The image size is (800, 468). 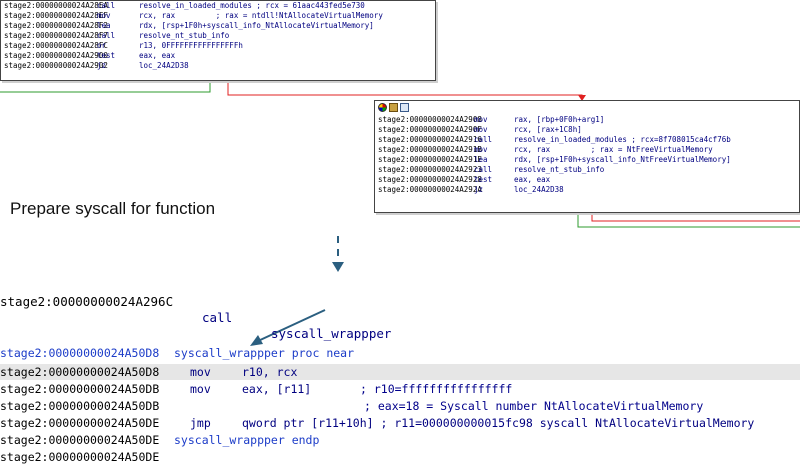 What do you see at coordinates (613, 149) in the screenshot?
I see `line-operands: rcx, rax ; rax = NtFreeVirtualMemory` at bounding box center [613, 149].